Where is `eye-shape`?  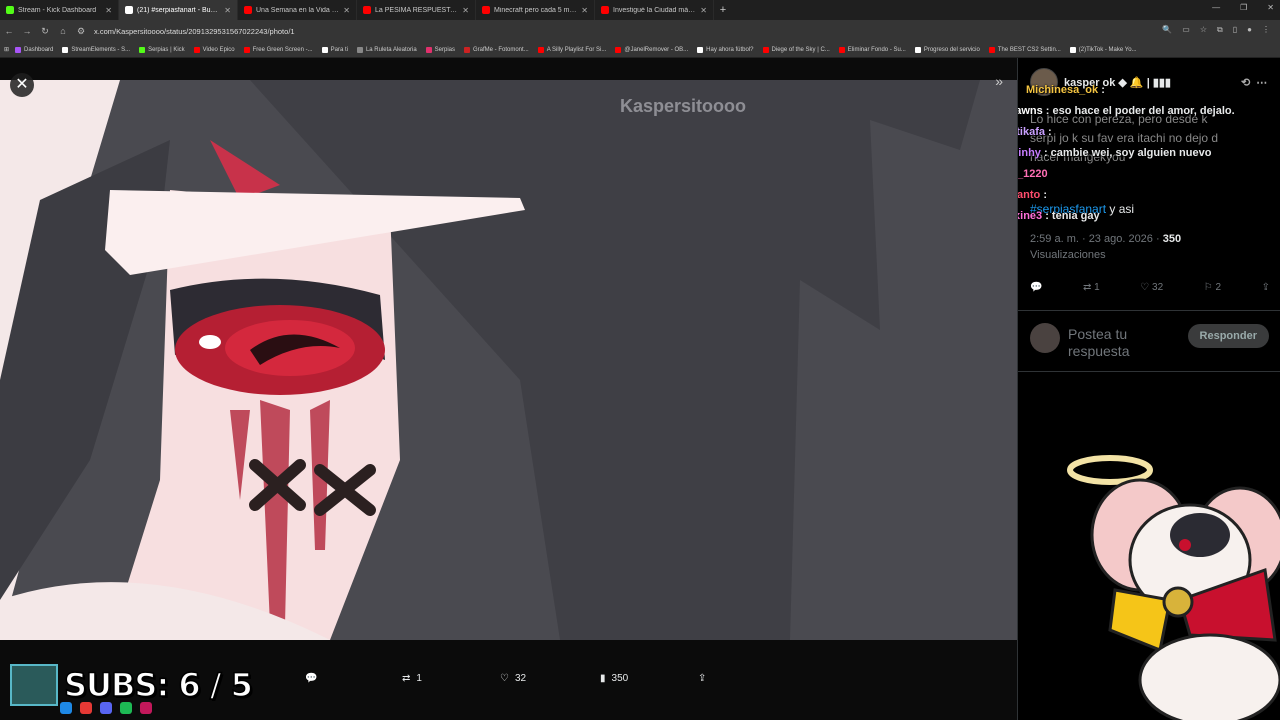
eye-shape is located at coordinates (1185, 545).